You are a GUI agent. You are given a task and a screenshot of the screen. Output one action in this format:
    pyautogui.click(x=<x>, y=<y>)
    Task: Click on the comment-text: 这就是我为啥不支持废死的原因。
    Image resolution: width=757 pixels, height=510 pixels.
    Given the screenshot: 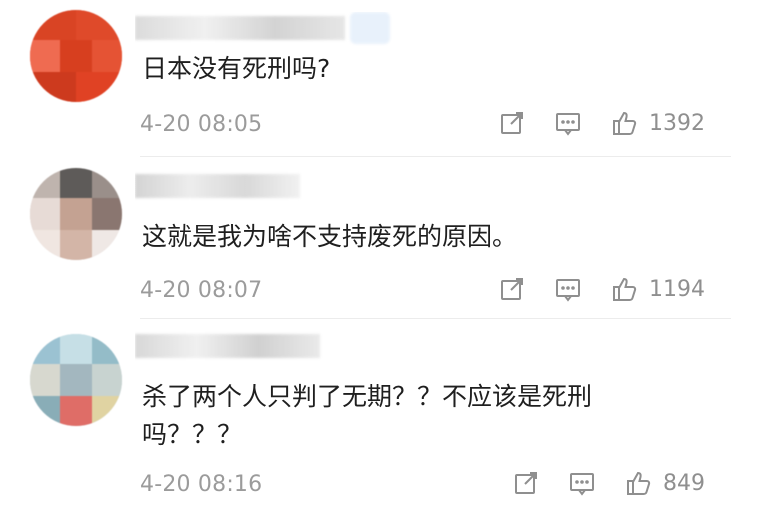 What is the action you would take?
    pyautogui.click(x=330, y=236)
    